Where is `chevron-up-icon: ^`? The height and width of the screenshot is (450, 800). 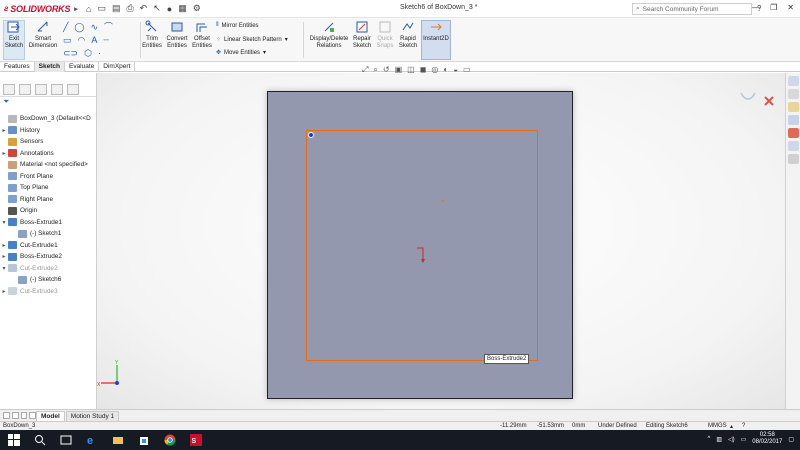 chevron-up-icon: ^ is located at coordinates (709, 439).